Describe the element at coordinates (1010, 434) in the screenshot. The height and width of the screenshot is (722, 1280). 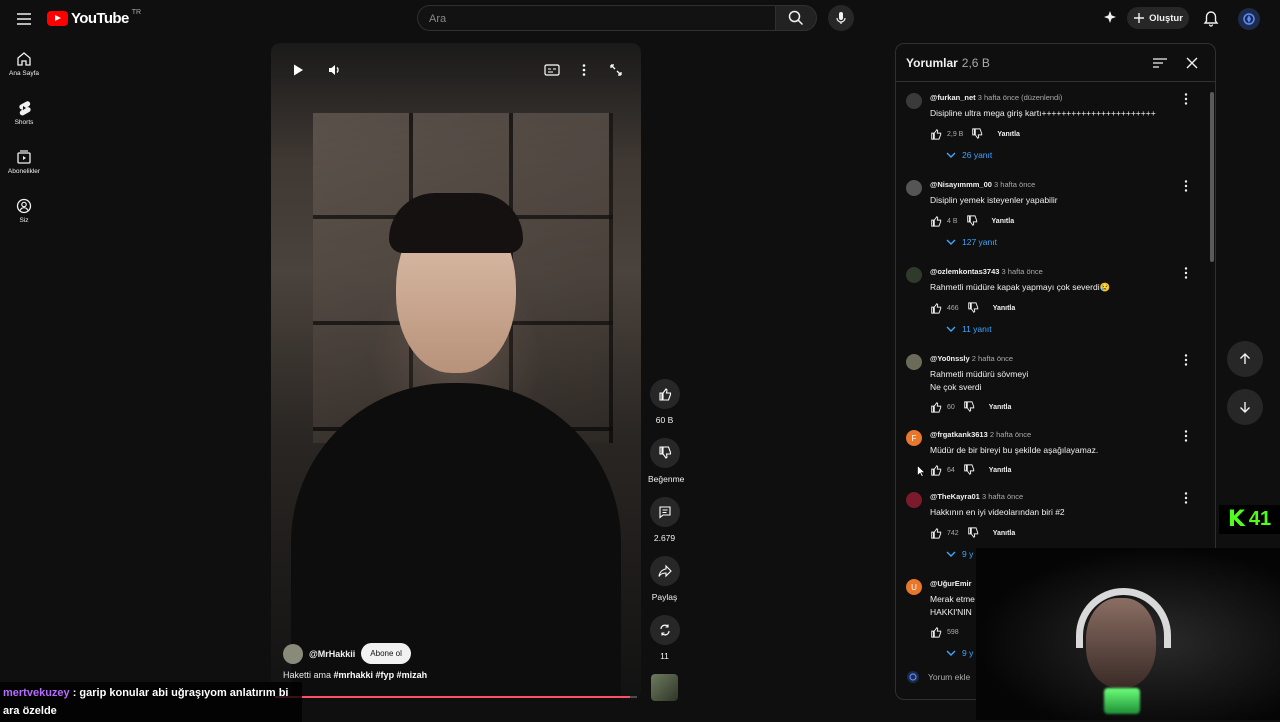
I see `comment-time: 2 hafta önce` at that location.